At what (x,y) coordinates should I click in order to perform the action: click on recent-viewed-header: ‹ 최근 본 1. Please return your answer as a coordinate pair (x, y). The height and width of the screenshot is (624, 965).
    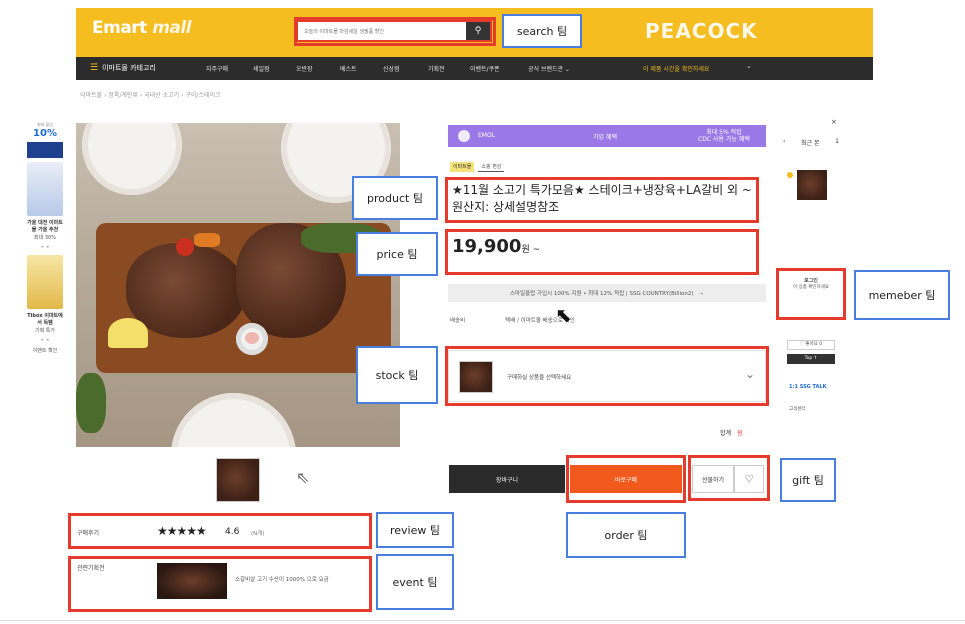
    Looking at the image, I should click on (811, 142).